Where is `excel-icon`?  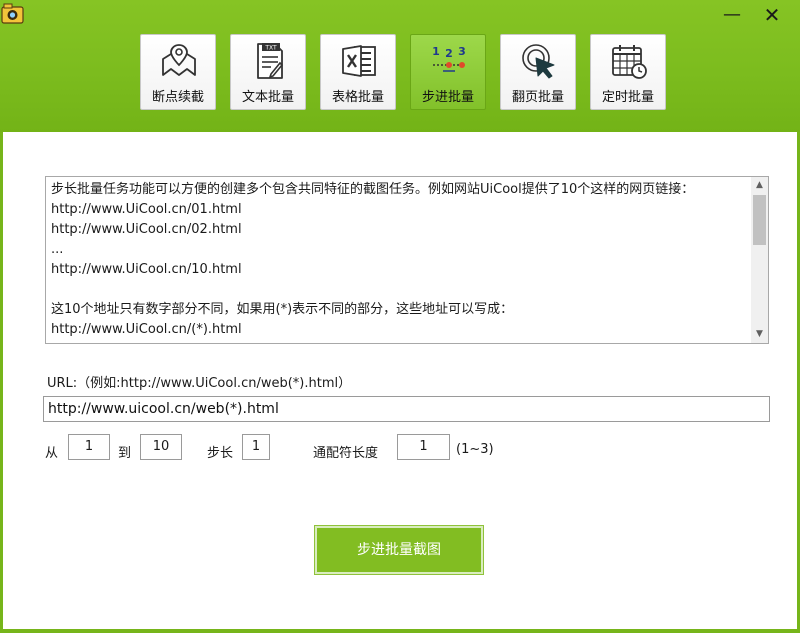 excel-icon is located at coordinates (359, 61).